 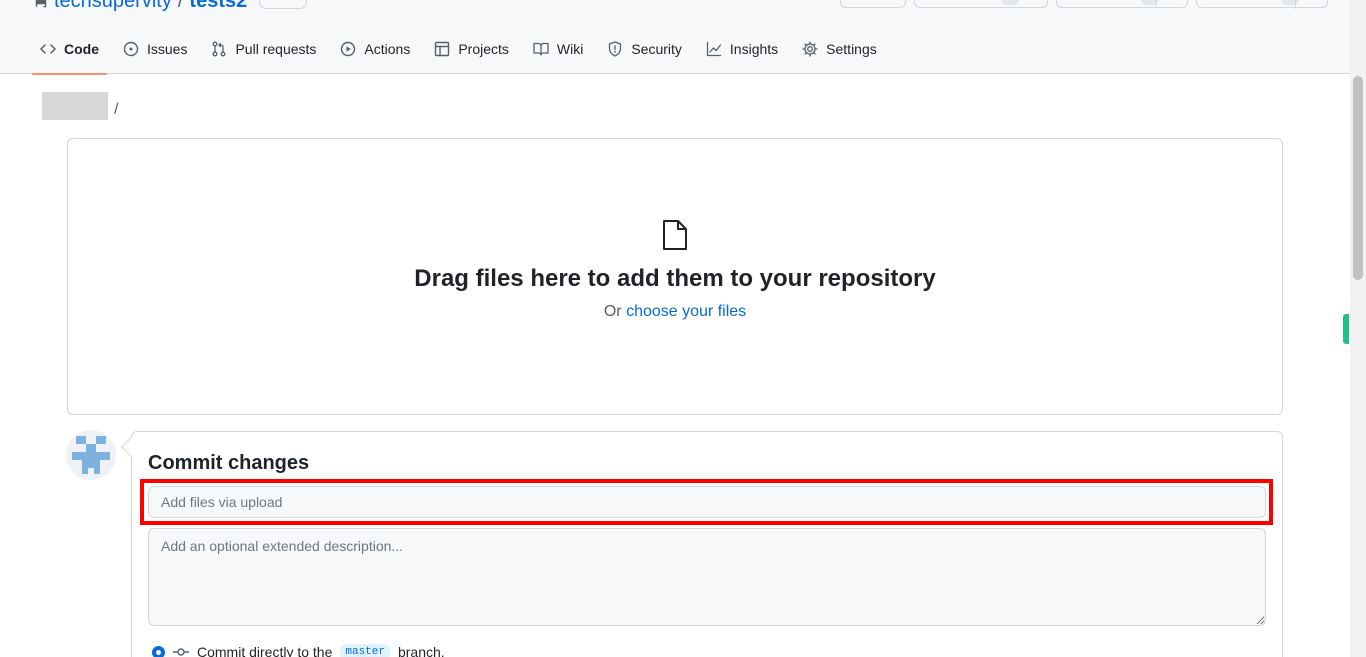 I want to click on tab-pull-requests: Pull requests, so click(x=263, y=52).